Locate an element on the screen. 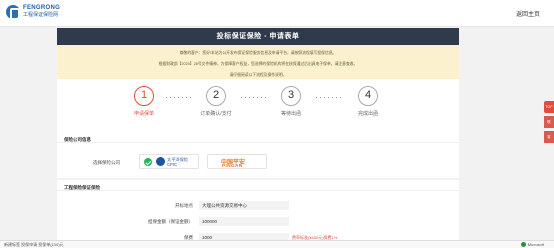 Image resolution: width=554 pixels, height=248 pixels. taskbar-status-text: Microsoft is located at coordinates (535, 244).